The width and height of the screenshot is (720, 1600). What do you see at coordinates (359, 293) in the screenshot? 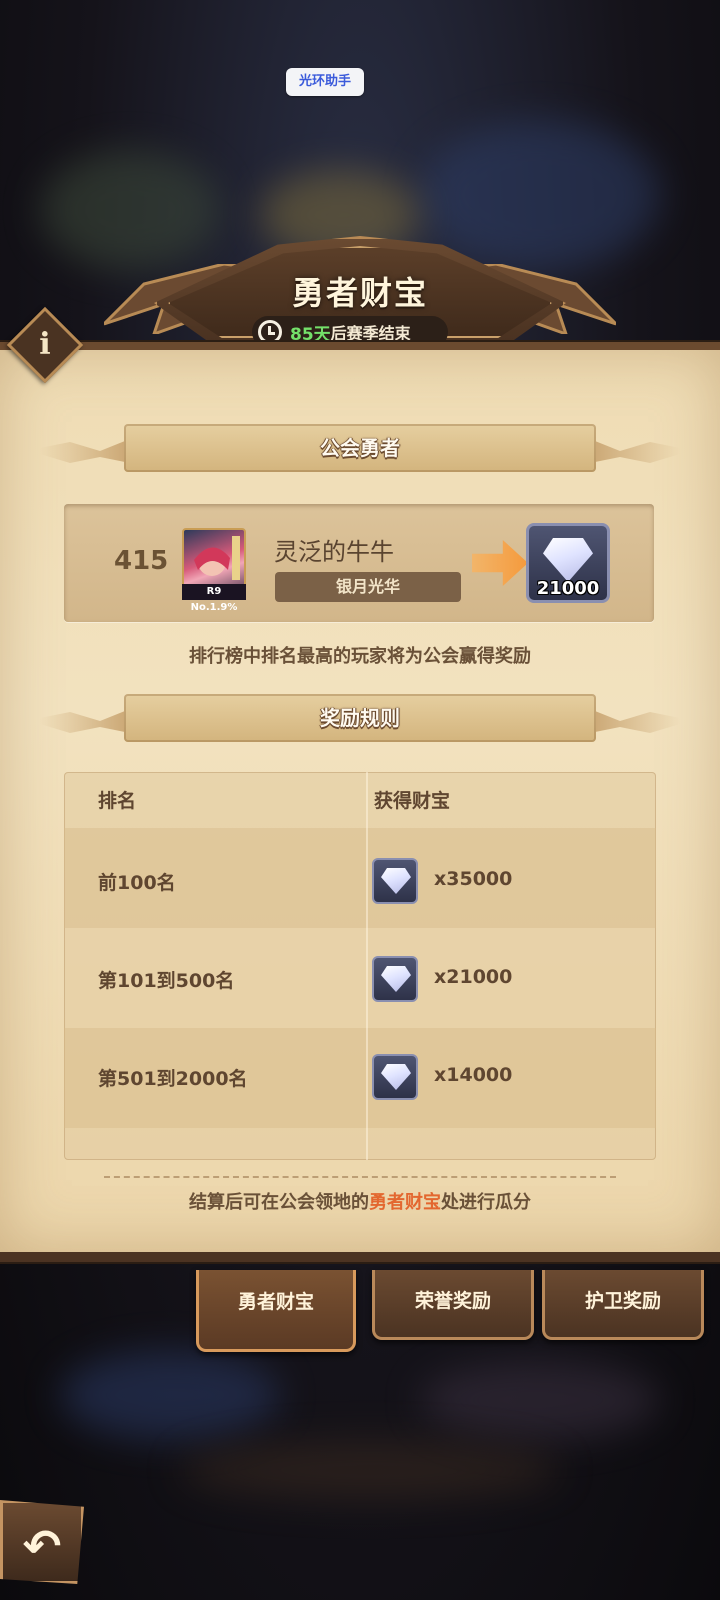
I see `page-title: 勇者财宝` at bounding box center [359, 293].